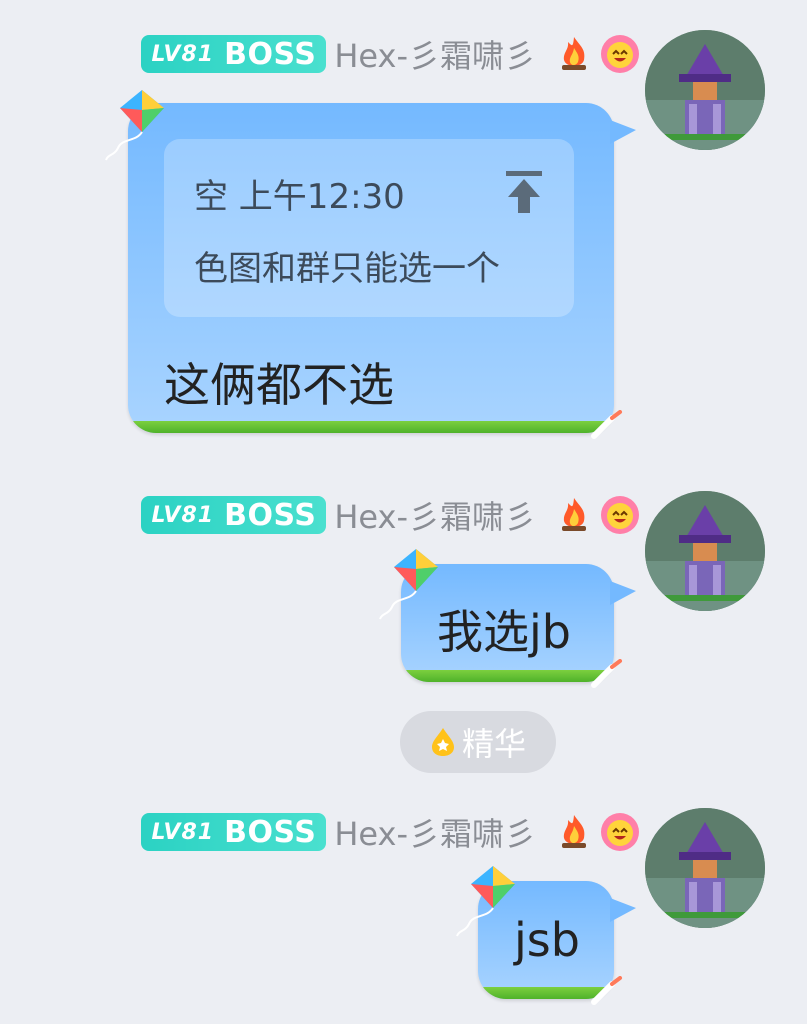  What do you see at coordinates (279, 385) in the screenshot?
I see `message-text: 这俩都不选` at bounding box center [279, 385].